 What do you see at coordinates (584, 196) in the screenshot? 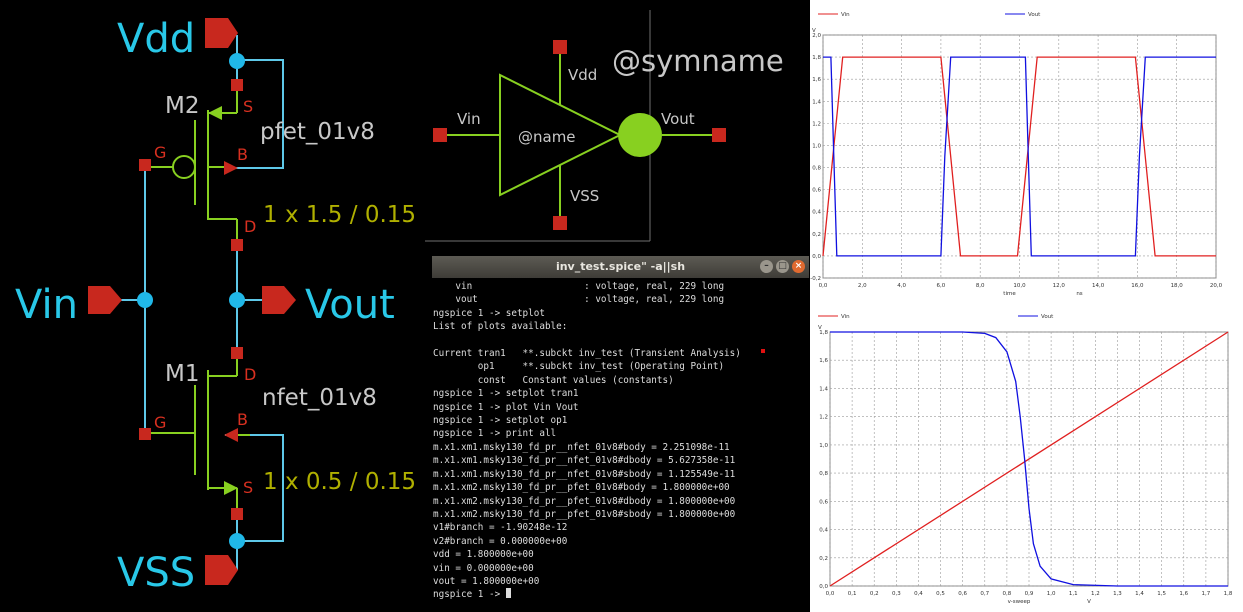
I see `symbol-vss-label: VSS` at bounding box center [584, 196].